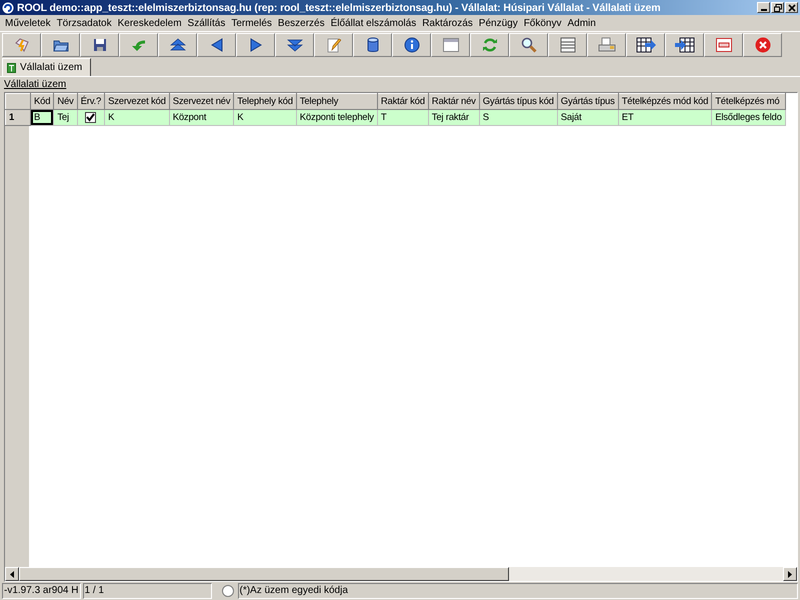 This screenshot has height=600, width=800. Describe the element at coordinates (201, 102) in the screenshot. I see `column-header: Szervezet név` at that location.